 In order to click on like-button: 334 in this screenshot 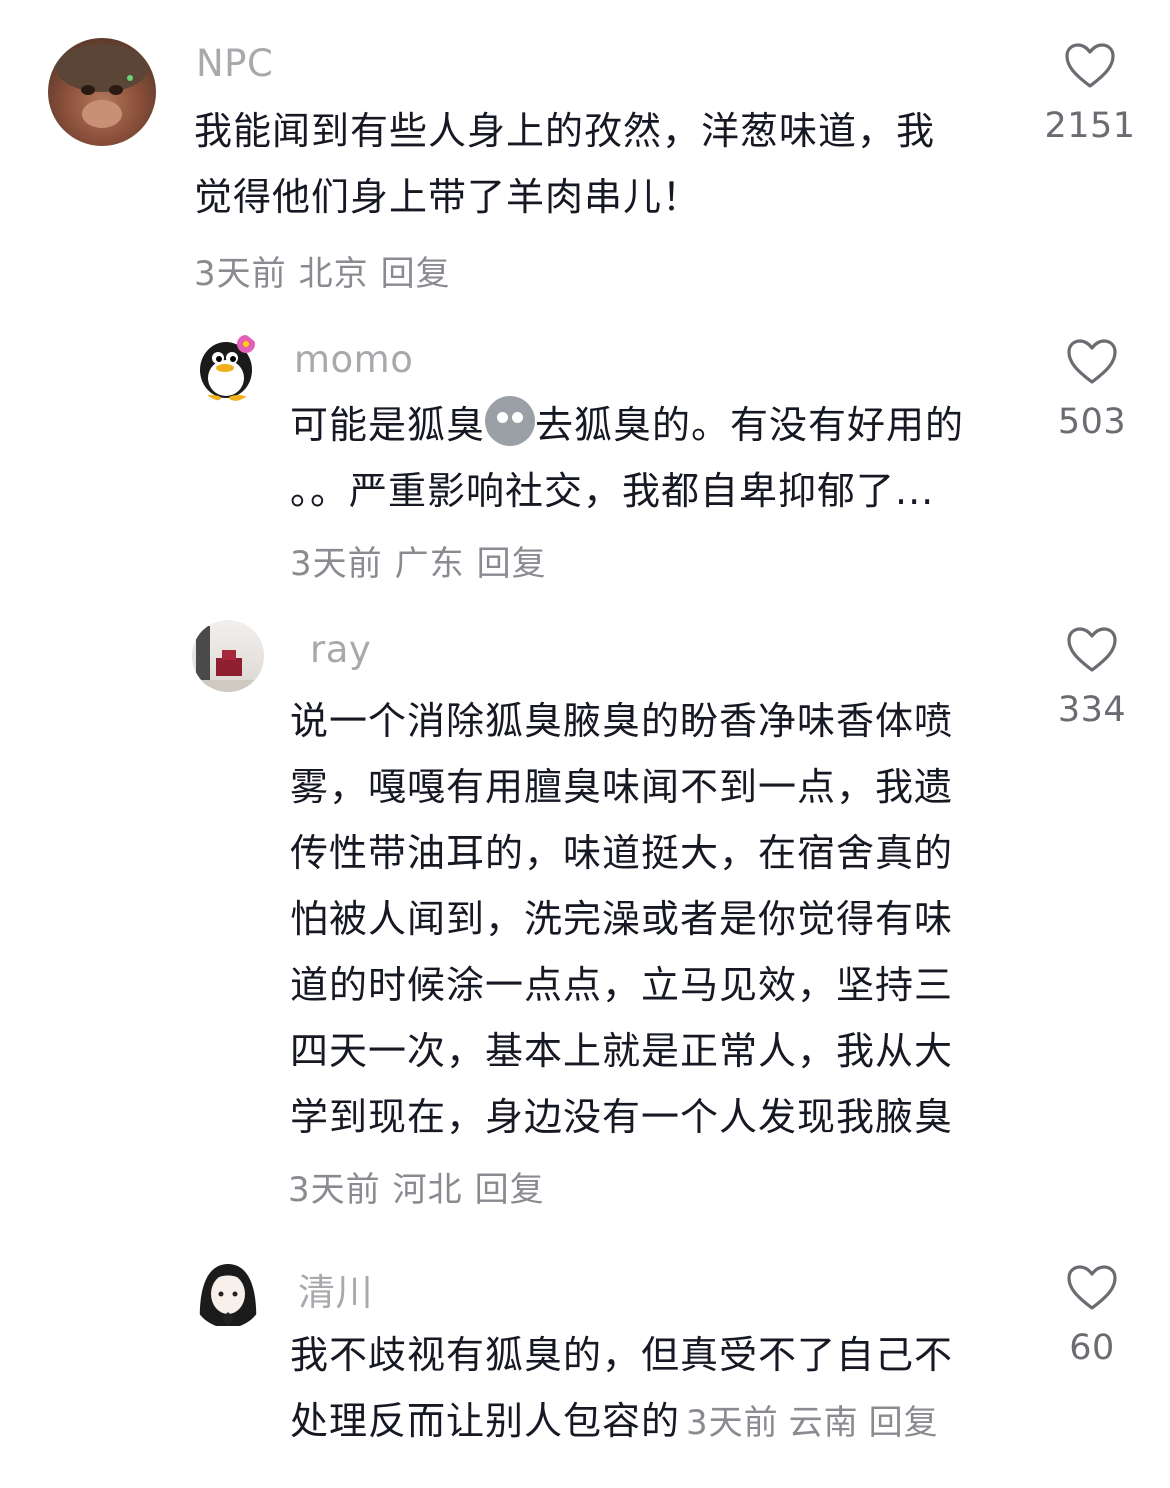, I will do `click(1092, 678)`.